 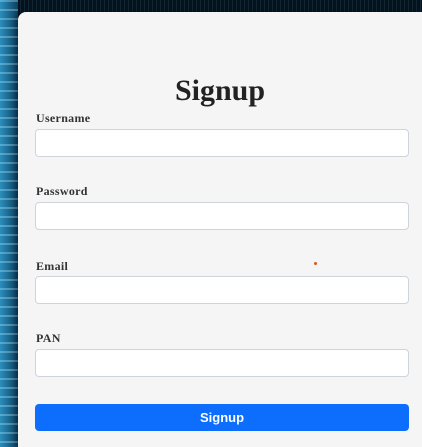 I want to click on decorative-dot, so click(x=315, y=263).